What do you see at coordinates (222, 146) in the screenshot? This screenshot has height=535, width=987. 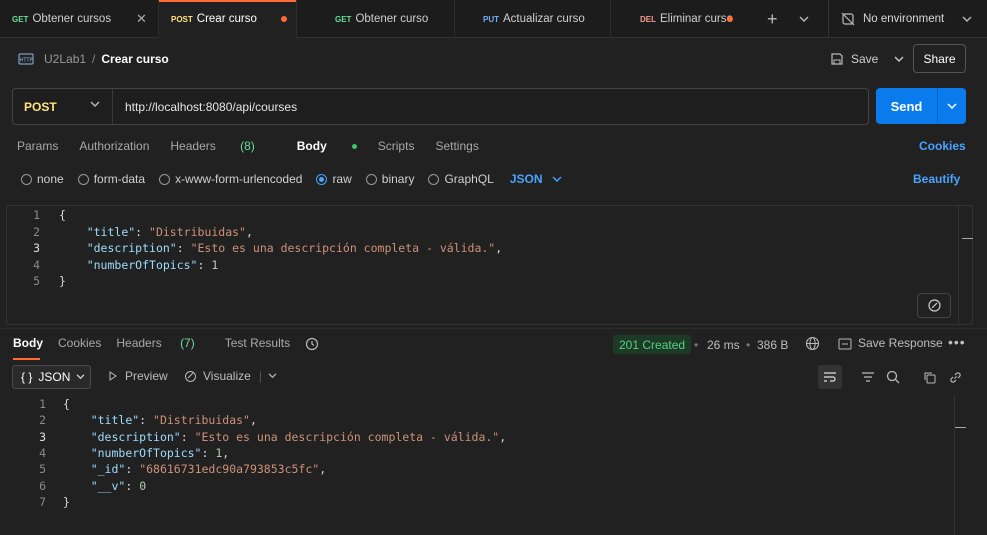 I see `tab-headers: Headers (8)` at bounding box center [222, 146].